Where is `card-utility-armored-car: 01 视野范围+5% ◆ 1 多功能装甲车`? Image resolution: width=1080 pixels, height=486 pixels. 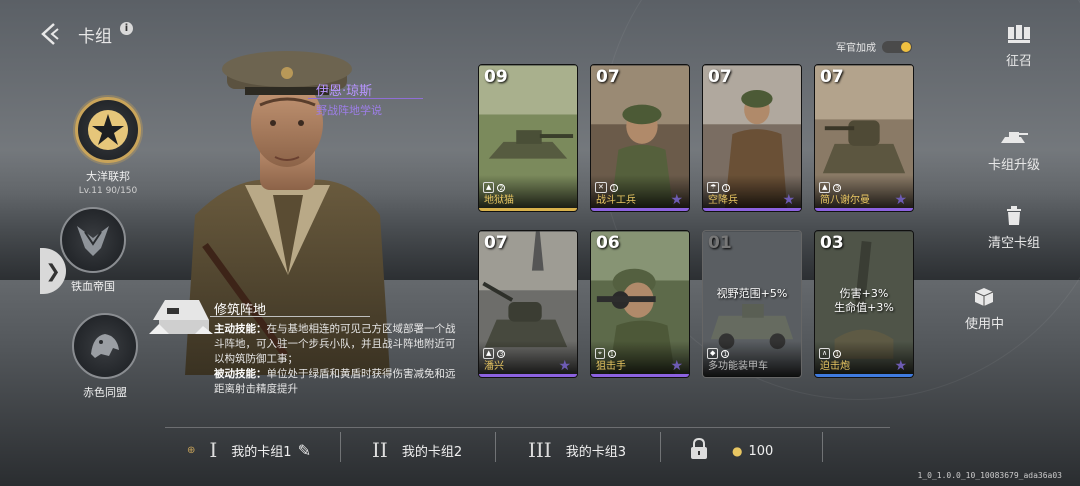 card-utility-armored-car: 01 视野范围+5% ◆ 1 多功能装甲车 is located at coordinates (752, 304).